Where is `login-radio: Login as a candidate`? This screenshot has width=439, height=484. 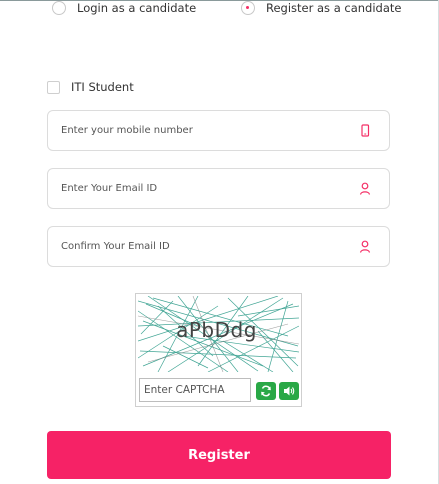 login-radio: Login as a candidate is located at coordinates (124, 8).